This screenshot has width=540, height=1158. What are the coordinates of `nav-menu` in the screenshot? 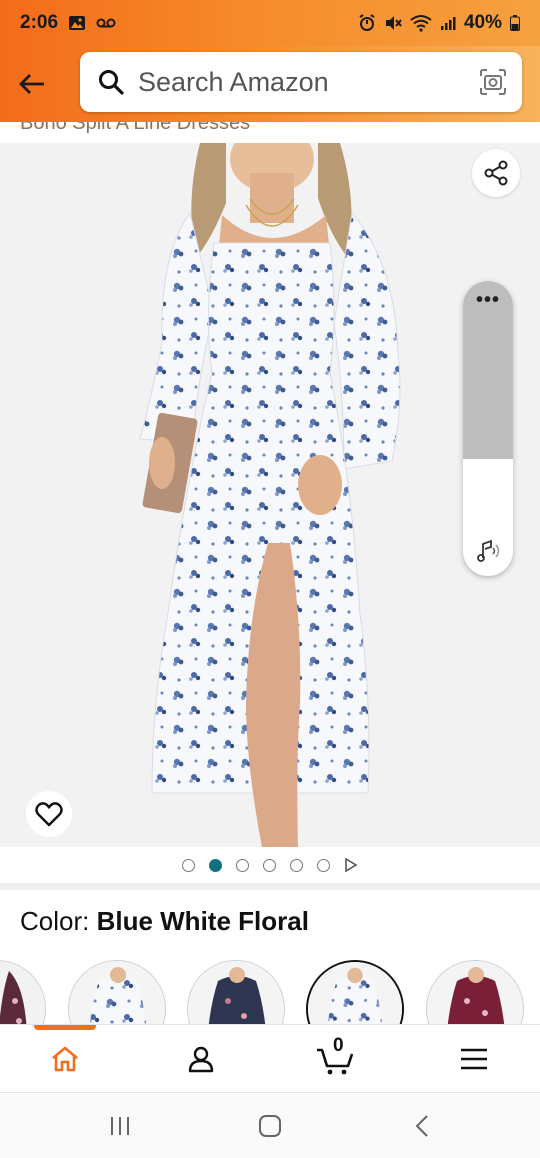 It's located at (474, 1059).